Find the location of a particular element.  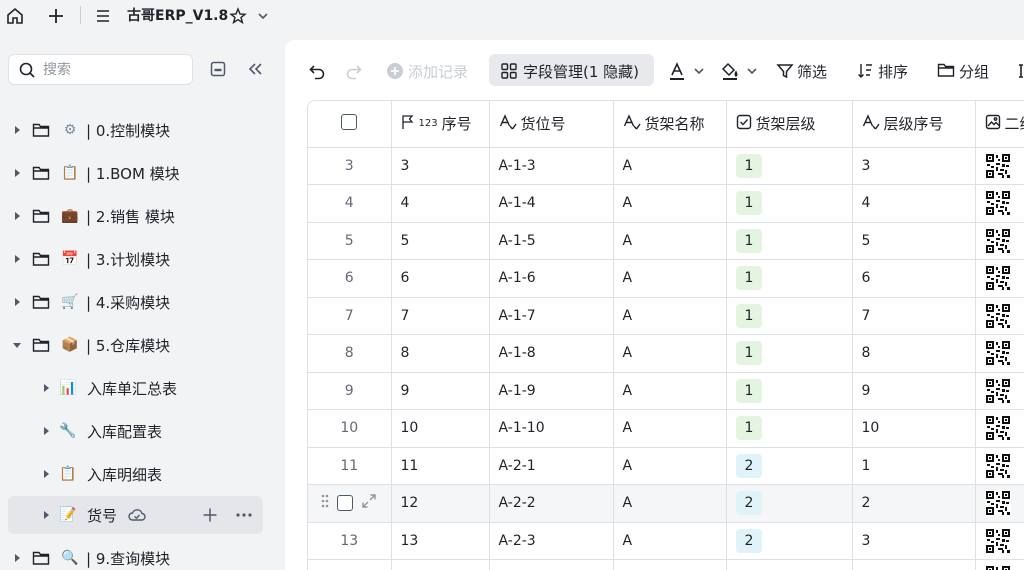

expand-icon is located at coordinates (369, 503).